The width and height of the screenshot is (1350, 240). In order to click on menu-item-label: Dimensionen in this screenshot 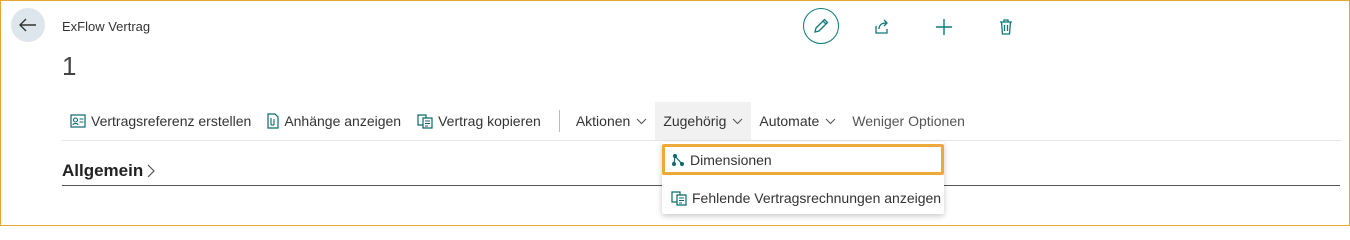, I will do `click(731, 159)`.